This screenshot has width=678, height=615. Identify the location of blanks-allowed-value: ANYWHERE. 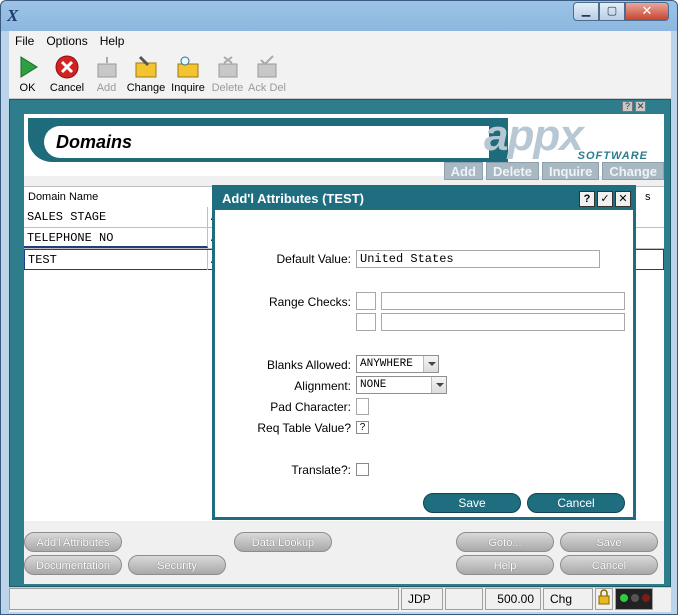
(386, 364).